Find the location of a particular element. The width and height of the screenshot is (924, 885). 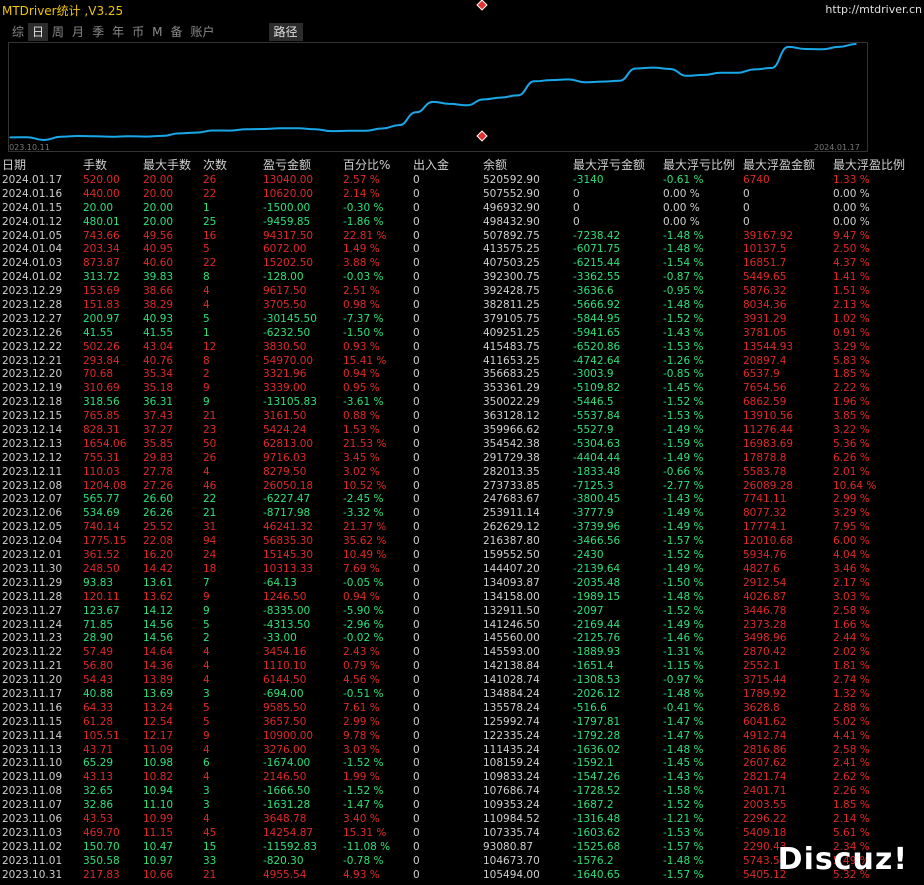

header-0: 日期 is located at coordinates (41, 165).